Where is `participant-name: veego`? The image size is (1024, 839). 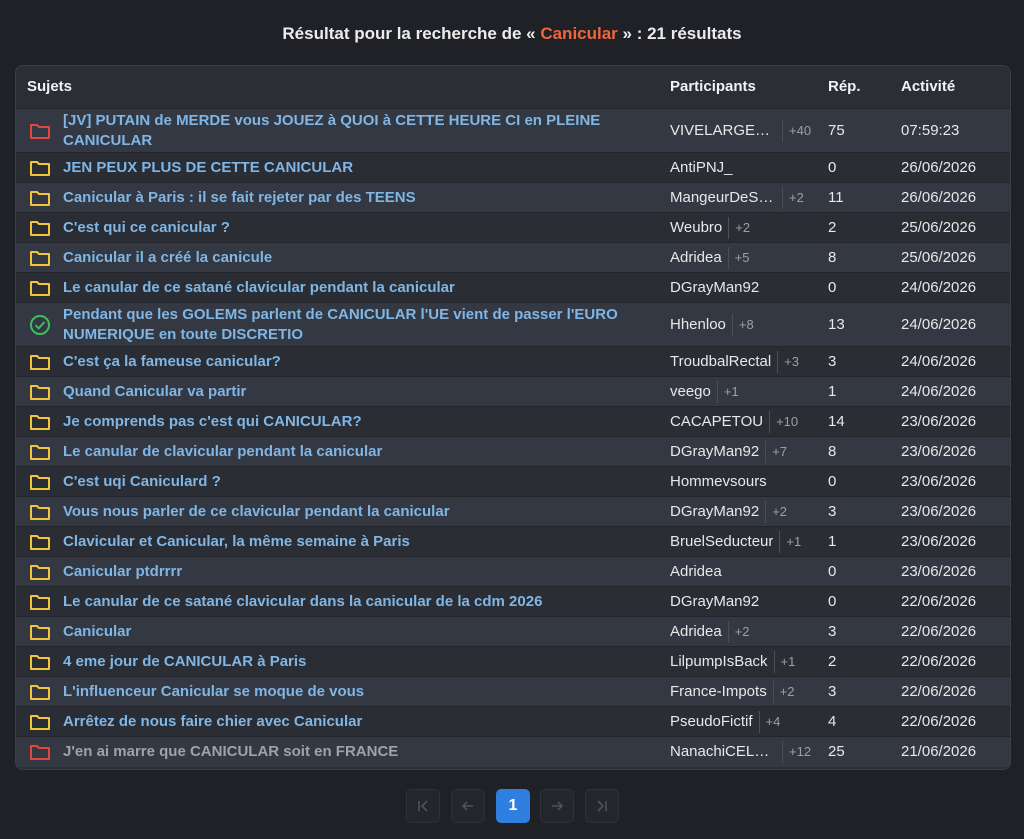
participant-name: veego is located at coordinates (690, 392).